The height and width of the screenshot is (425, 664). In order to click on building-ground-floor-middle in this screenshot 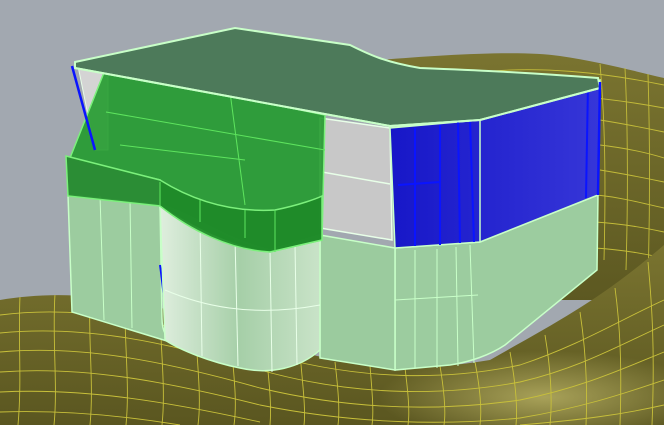, I will do `click(357, 302)`.